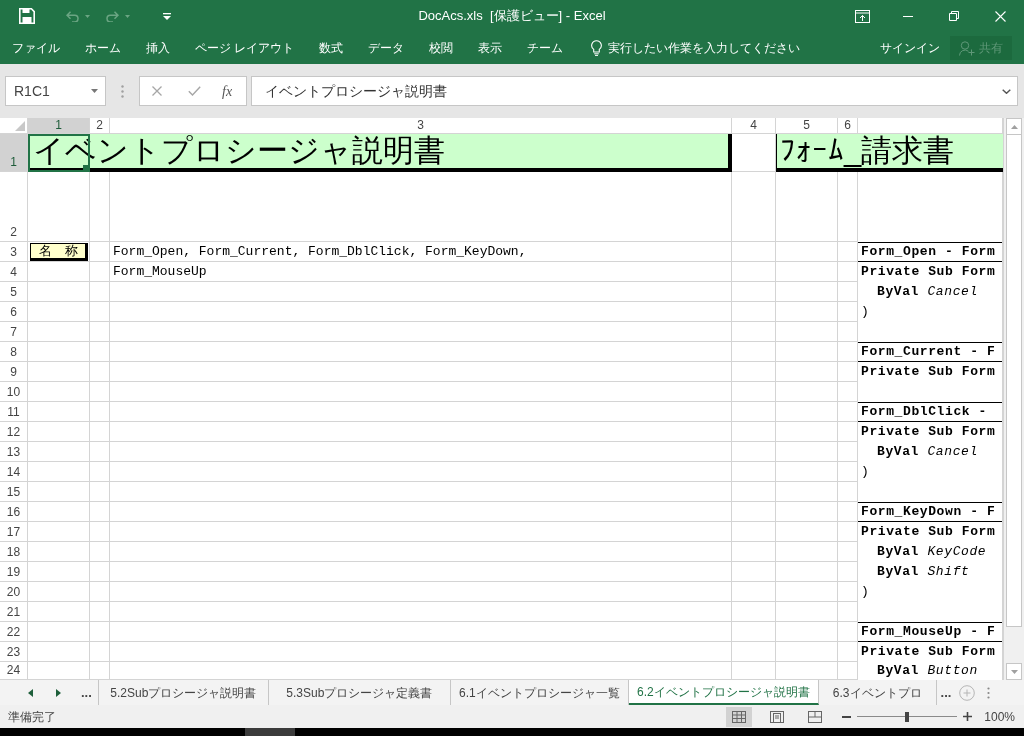 This screenshot has height=736, width=1024. Describe the element at coordinates (545, 48) in the screenshot. I see `ribbon-tab: チーム` at that location.